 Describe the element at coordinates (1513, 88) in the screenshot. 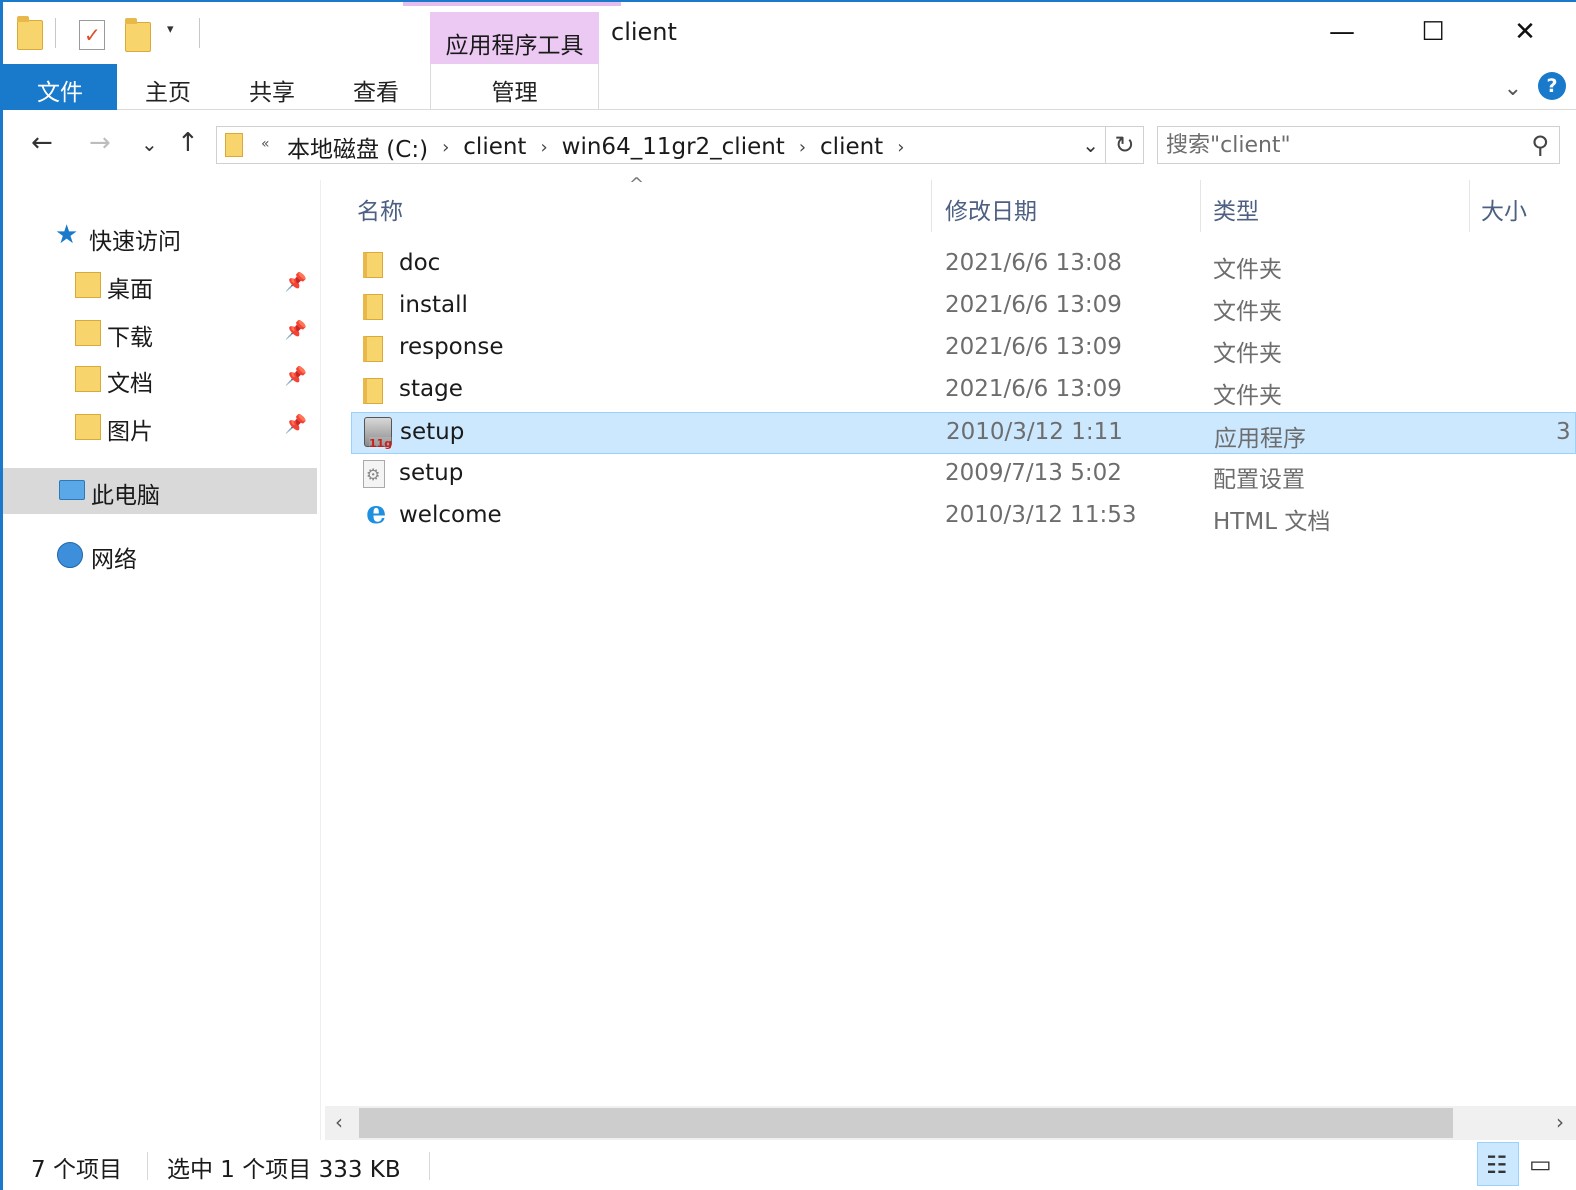

I see `expand-ribbon-icon: ⌄` at that location.